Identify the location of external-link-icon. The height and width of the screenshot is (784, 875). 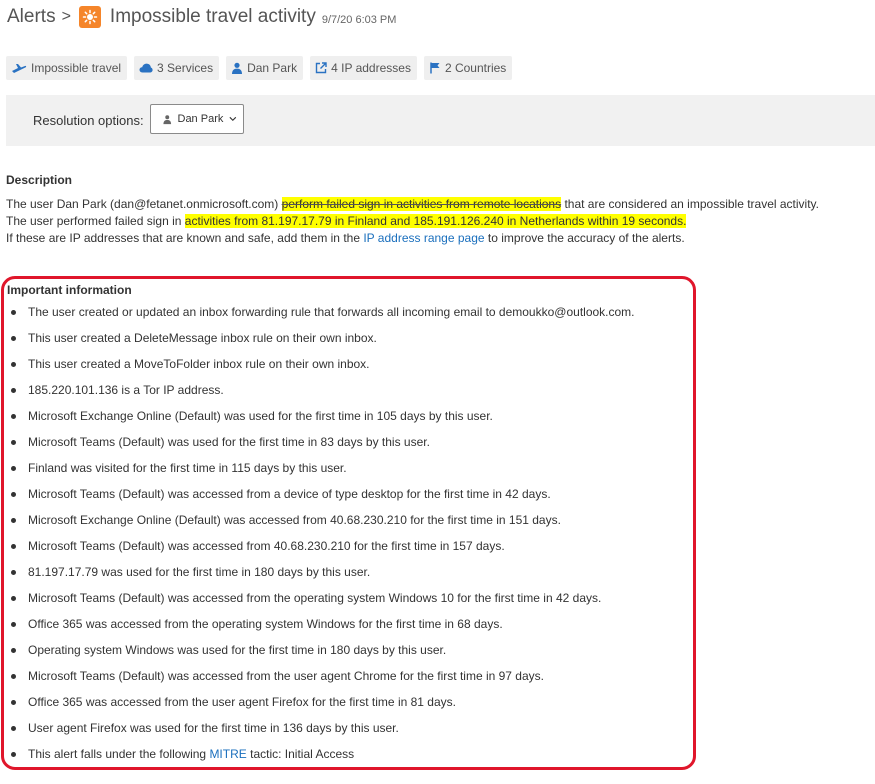
(321, 68).